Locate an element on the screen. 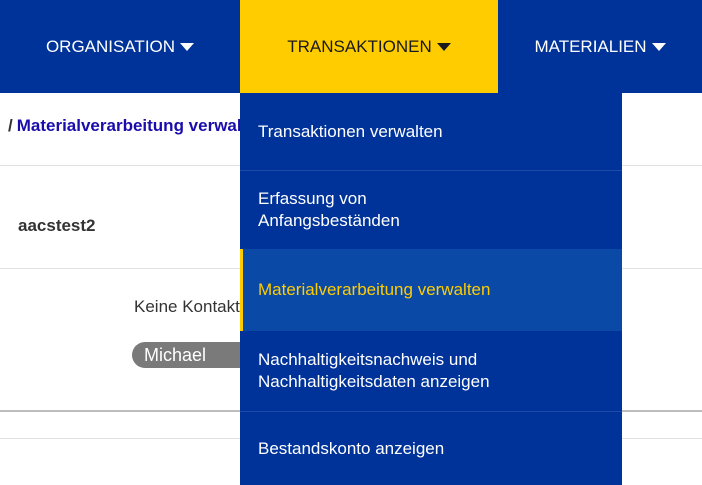  nav-item-organisation: ORGANISATION is located at coordinates (120, 46).